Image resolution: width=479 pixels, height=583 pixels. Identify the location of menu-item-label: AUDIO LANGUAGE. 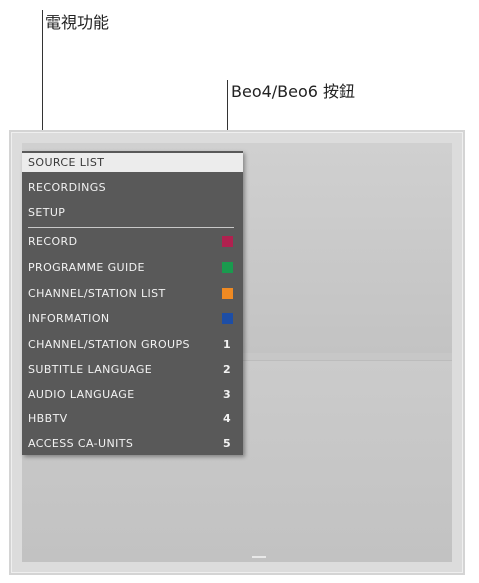
(81, 394).